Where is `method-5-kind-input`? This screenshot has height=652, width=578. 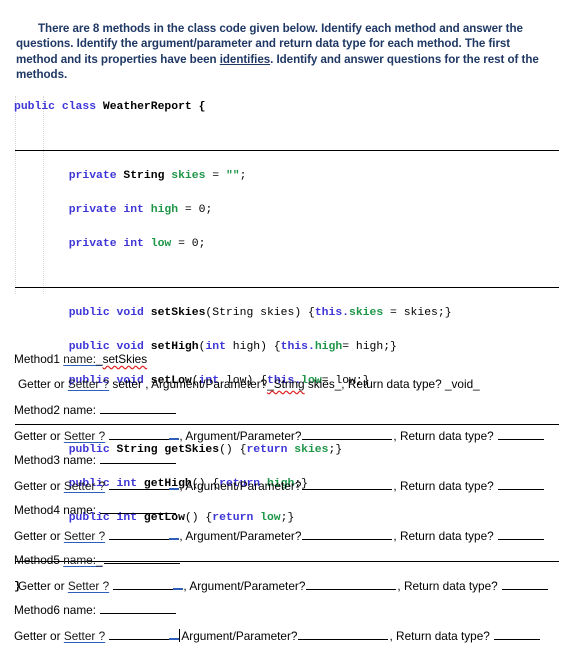
method-5-kind-input is located at coordinates (143, 584).